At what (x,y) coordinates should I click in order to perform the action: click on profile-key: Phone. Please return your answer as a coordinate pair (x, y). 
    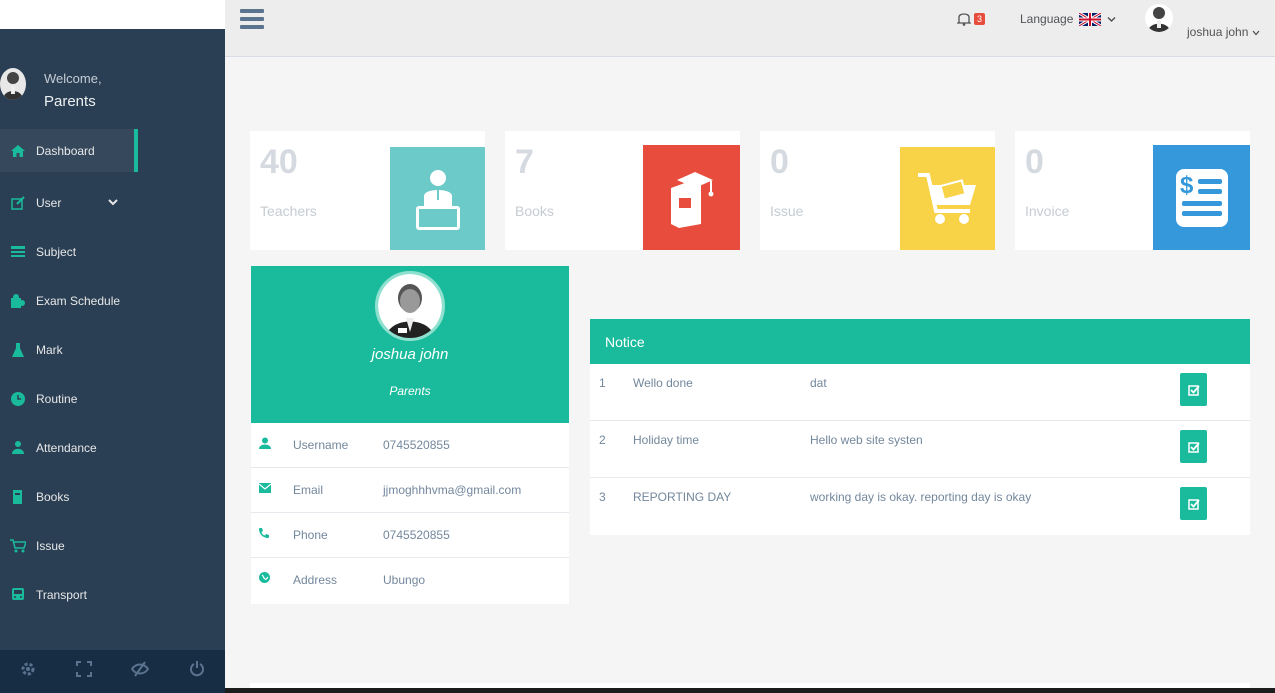
    Looking at the image, I should click on (310, 535).